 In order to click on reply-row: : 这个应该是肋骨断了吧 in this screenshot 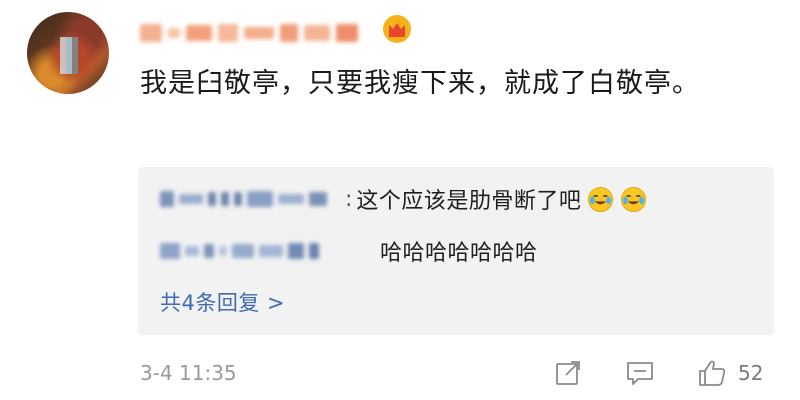, I will do `click(403, 199)`.